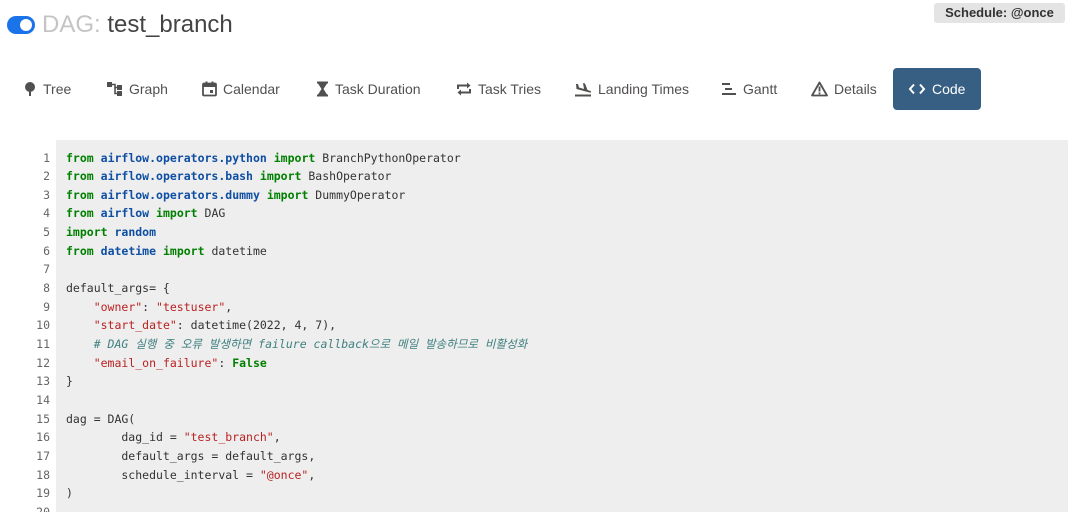  Describe the element at coordinates (163, 474) in the screenshot. I see `code-token: schedule_interval =` at that location.